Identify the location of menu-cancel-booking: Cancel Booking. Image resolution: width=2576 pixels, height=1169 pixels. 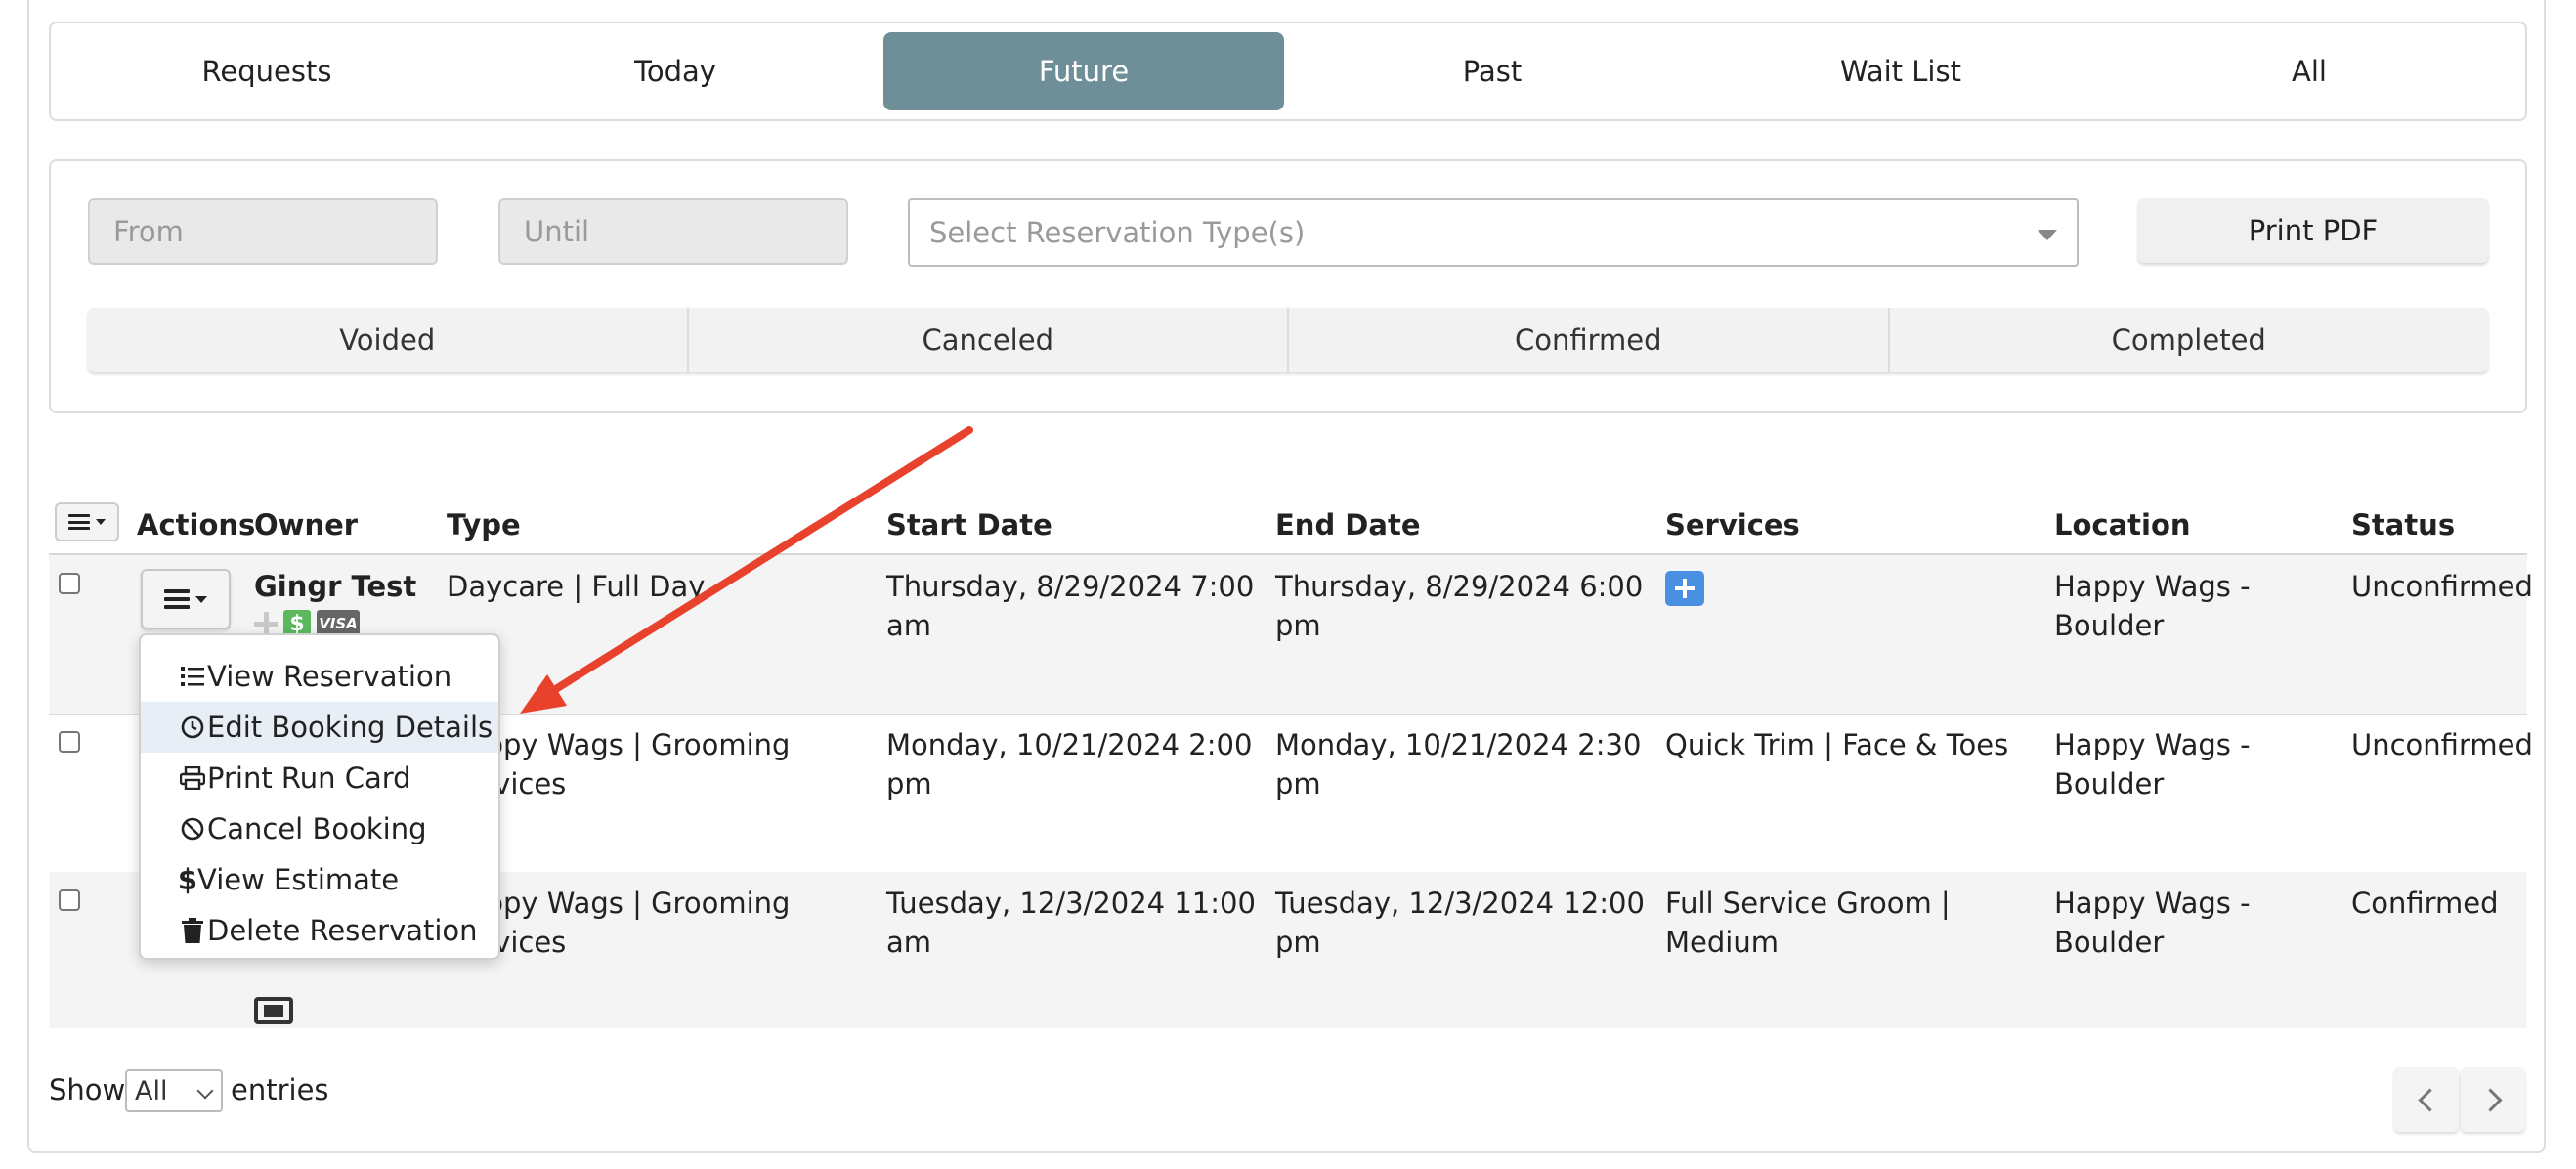
(319, 828).